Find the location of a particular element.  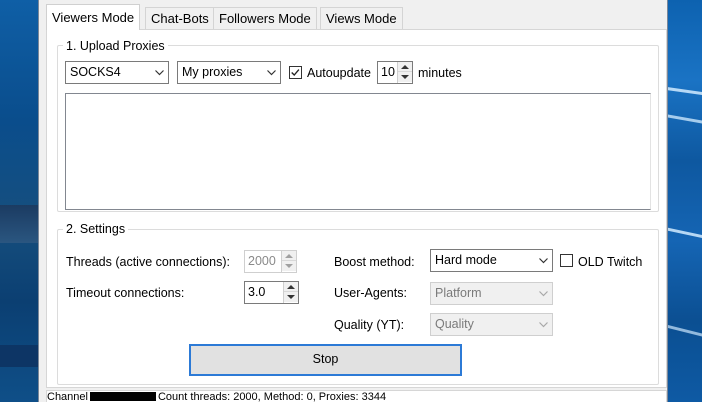

timeout-value: 3.0 is located at coordinates (257, 292).